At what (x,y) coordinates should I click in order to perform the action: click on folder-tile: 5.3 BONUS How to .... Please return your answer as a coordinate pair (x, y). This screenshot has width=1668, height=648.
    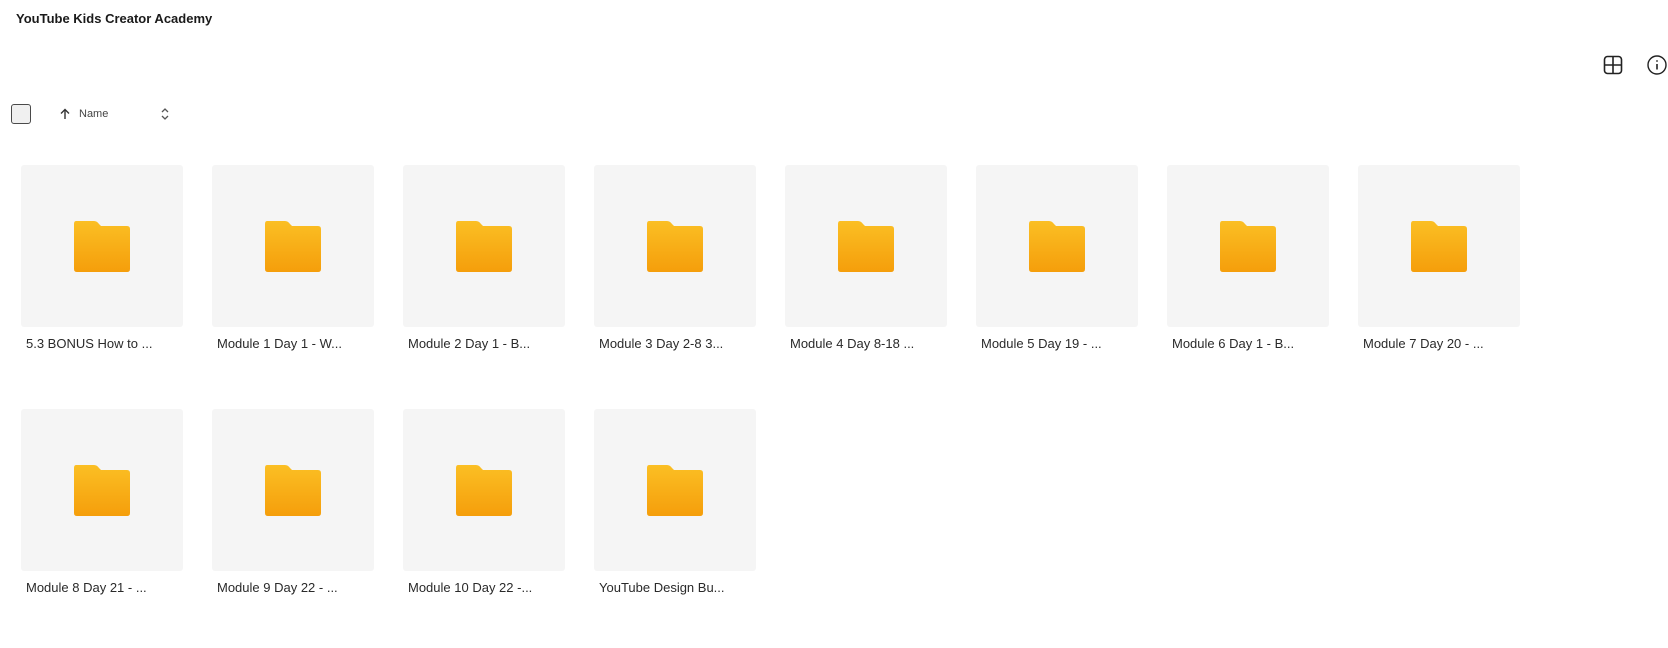
    Looking at the image, I should click on (102, 258).